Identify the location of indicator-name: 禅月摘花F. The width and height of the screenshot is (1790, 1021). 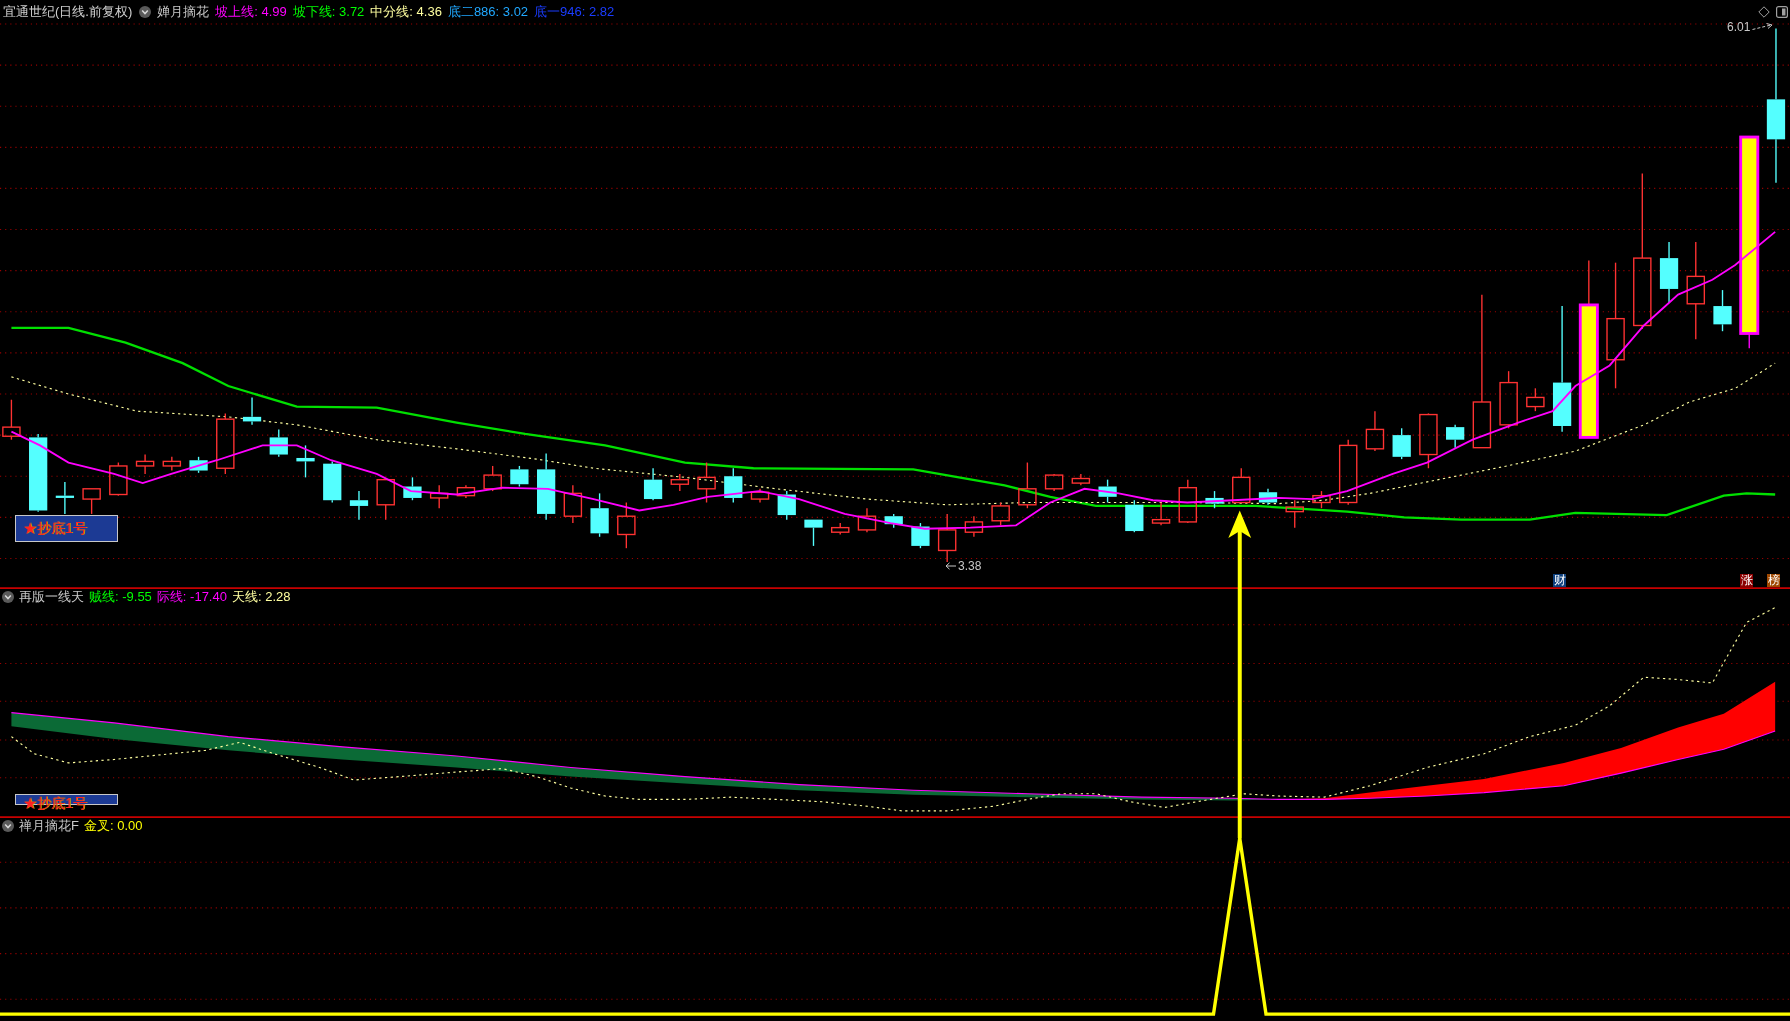
(49, 826).